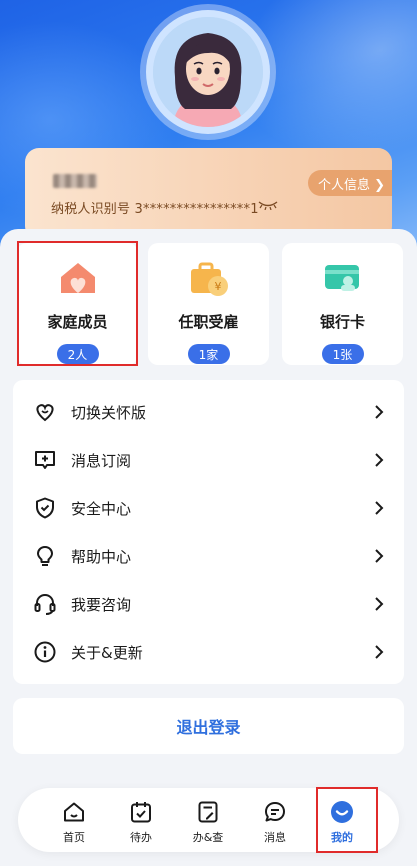 The width and height of the screenshot is (417, 866). Describe the element at coordinates (350, 183) in the screenshot. I see `personal-info-button: 个人信息 ❯` at that location.